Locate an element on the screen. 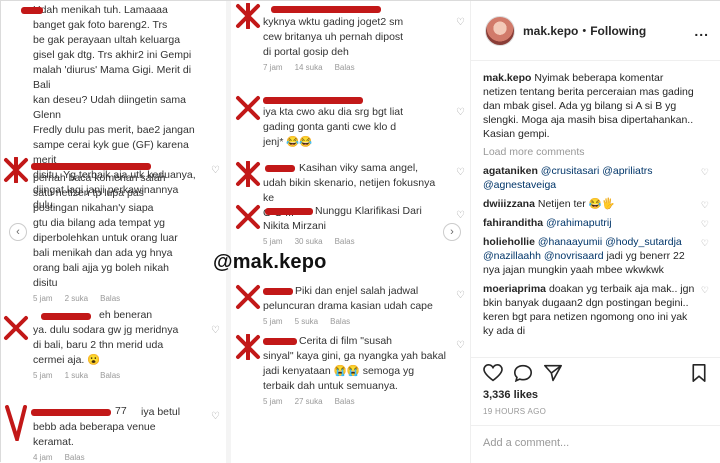  caption-username: mak.kepo is located at coordinates (507, 78).